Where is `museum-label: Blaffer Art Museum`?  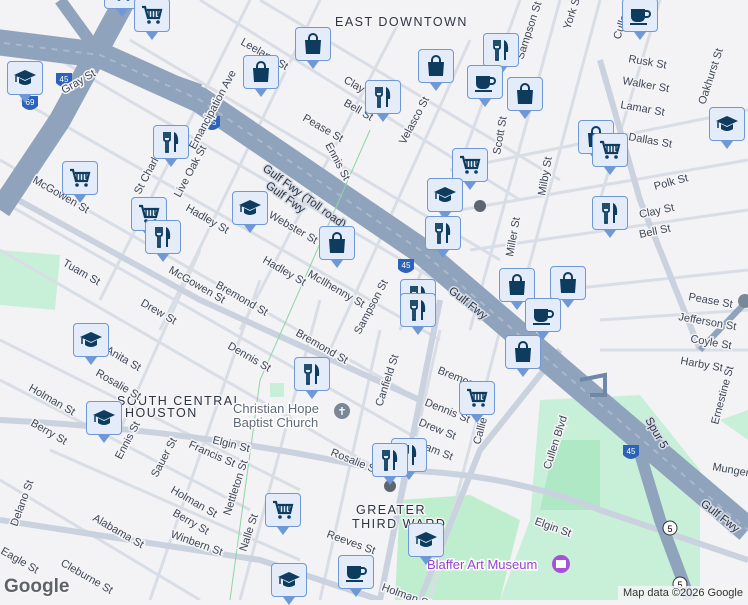 museum-label: Blaffer Art Museum is located at coordinates (482, 565).